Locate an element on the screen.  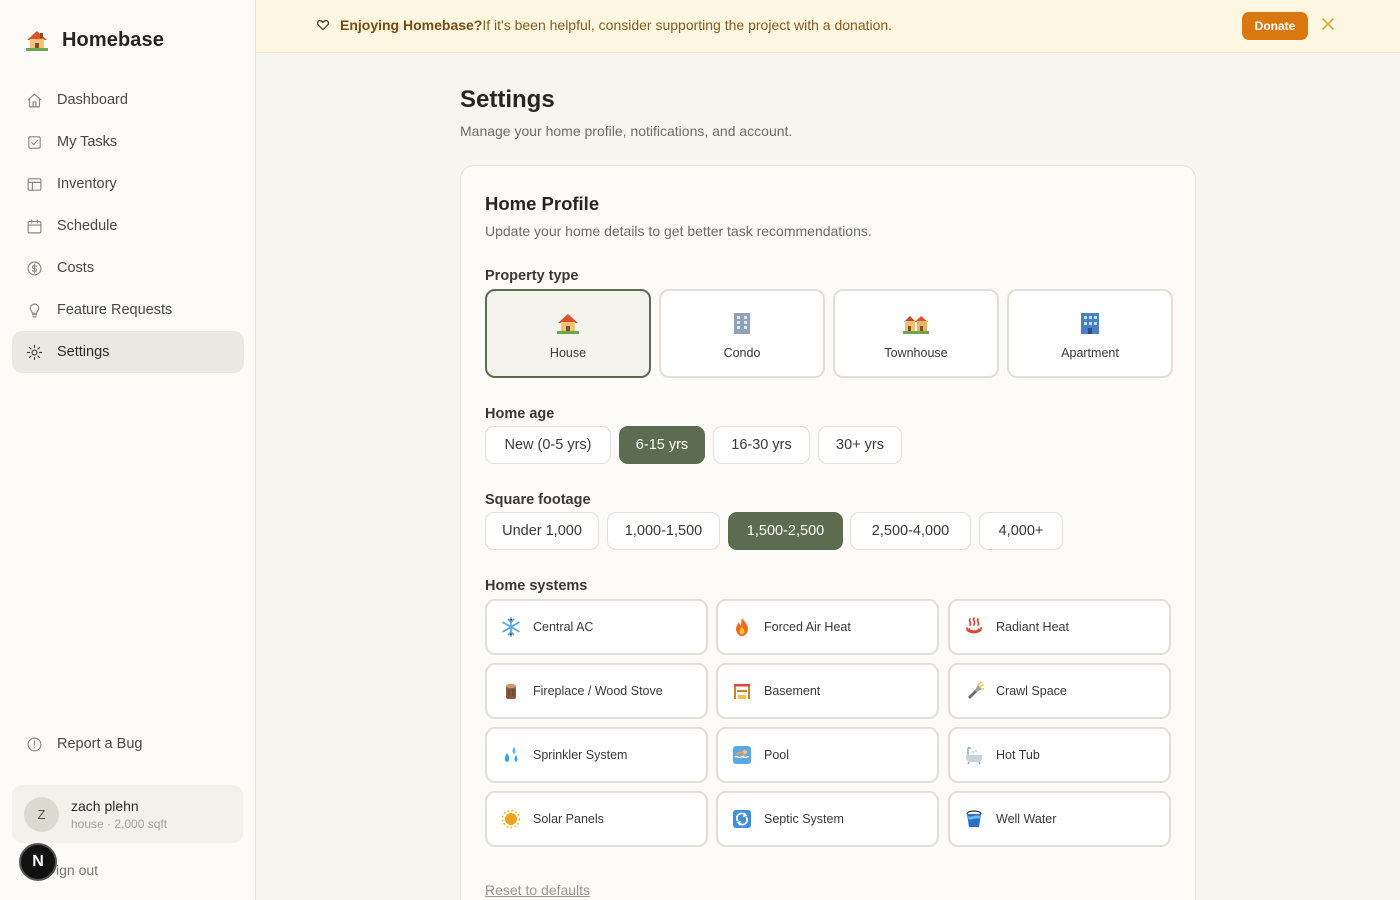
system-fireplace-wood-stove: Fireplace / Wood Stove is located at coordinates (596, 691).